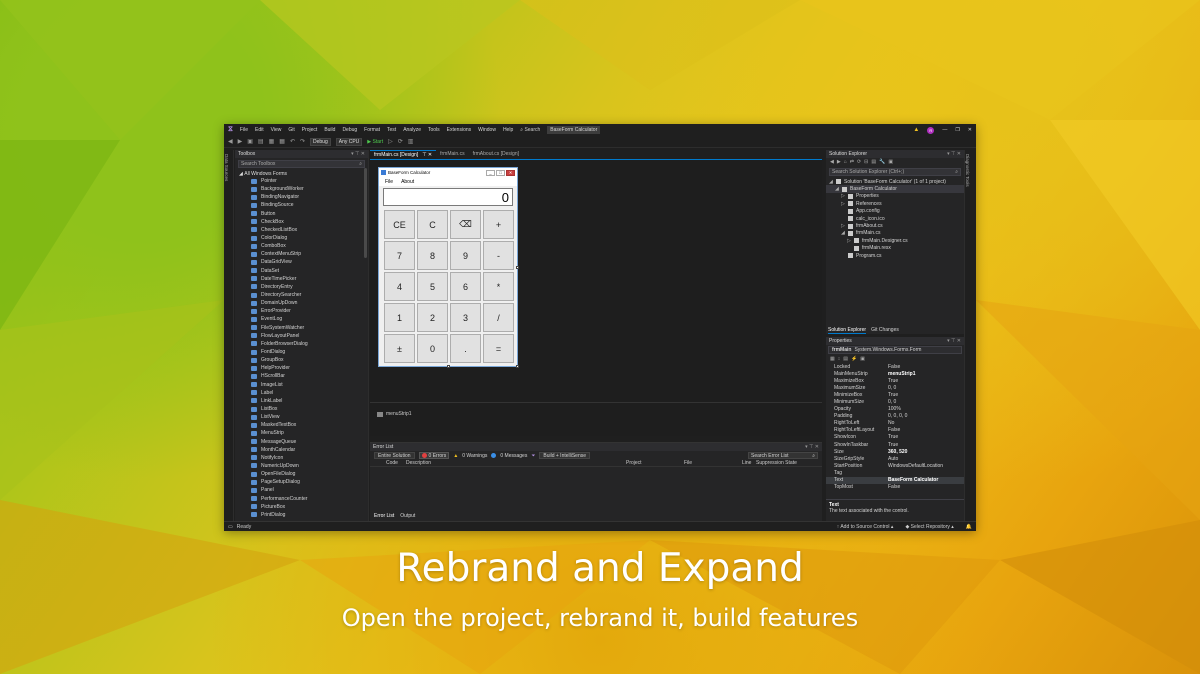  I want to click on property-row: RightToLeft No, so click(895, 423).